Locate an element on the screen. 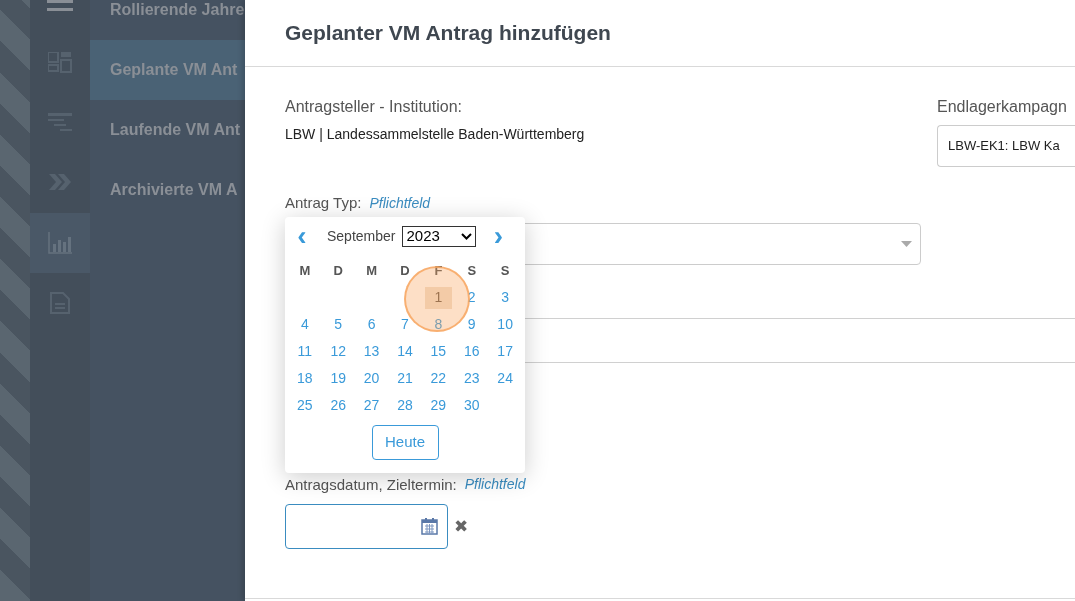 The height and width of the screenshot is (601, 1075). year-select: 2023 is located at coordinates (439, 236).